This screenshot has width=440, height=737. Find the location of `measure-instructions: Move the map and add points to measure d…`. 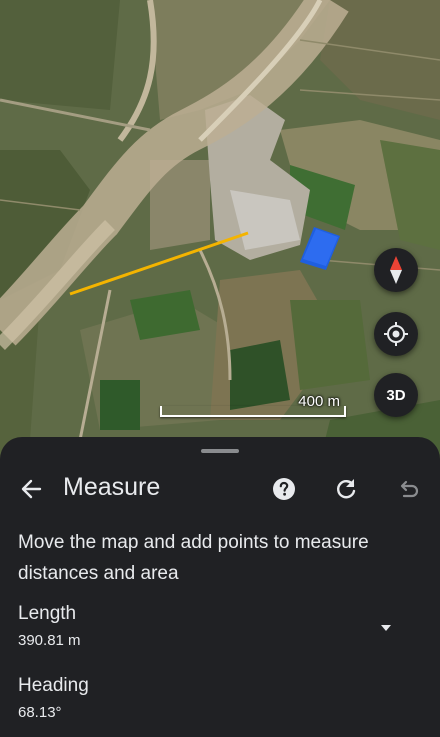

measure-instructions: Move the map and add points to measure d… is located at coordinates (193, 558).